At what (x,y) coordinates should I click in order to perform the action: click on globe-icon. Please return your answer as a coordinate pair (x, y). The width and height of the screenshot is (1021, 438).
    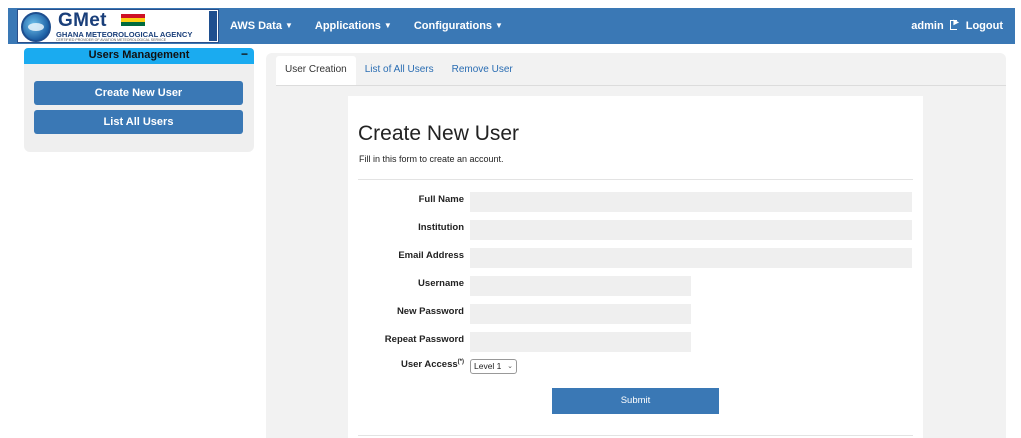
    Looking at the image, I should click on (36, 27).